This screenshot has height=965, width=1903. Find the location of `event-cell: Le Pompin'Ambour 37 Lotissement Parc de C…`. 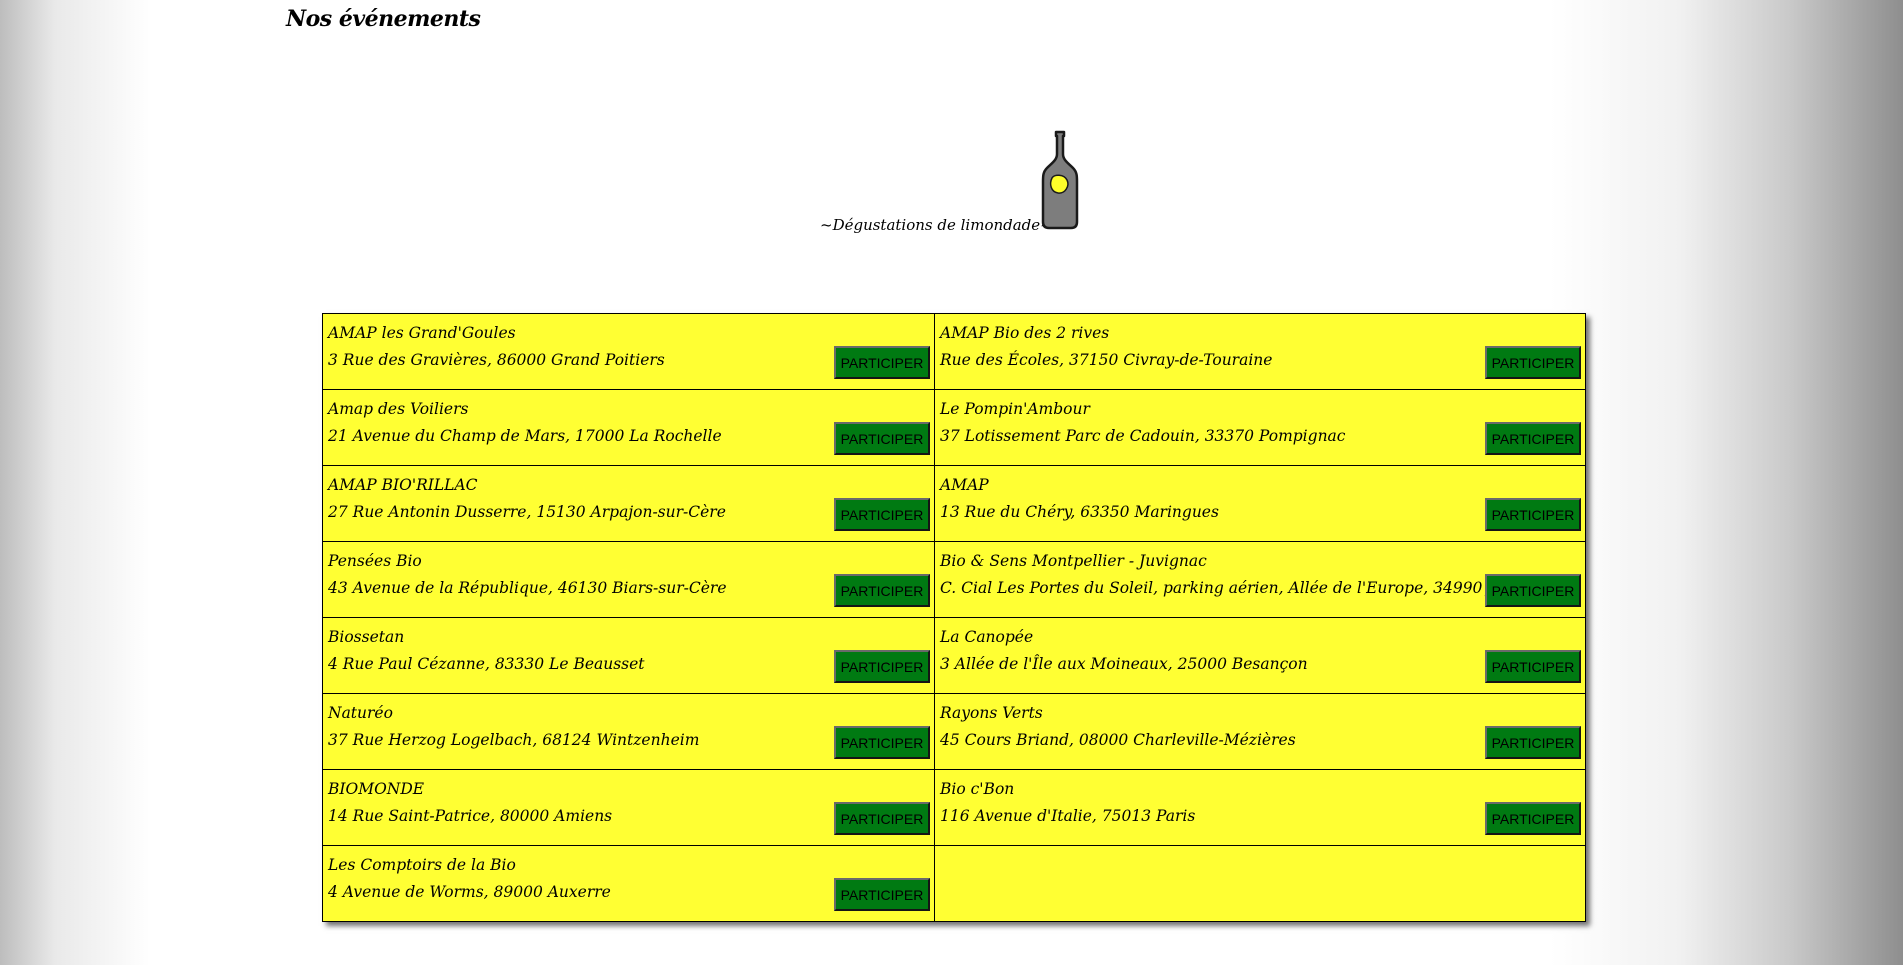

event-cell: Le Pompin'Ambour 37 Lotissement Parc de C… is located at coordinates (1260, 427).